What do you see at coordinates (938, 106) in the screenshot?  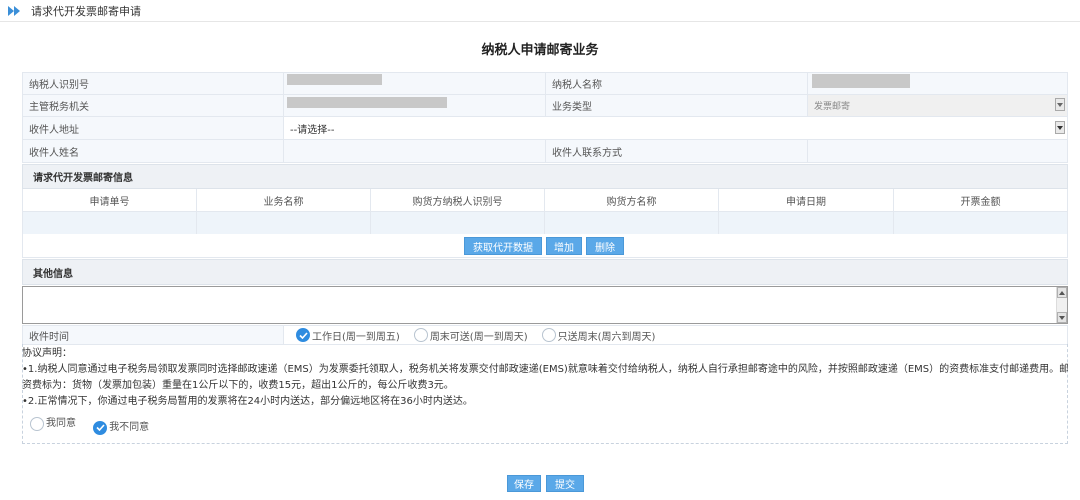 I see `business-type-select: 发票邮寄` at bounding box center [938, 106].